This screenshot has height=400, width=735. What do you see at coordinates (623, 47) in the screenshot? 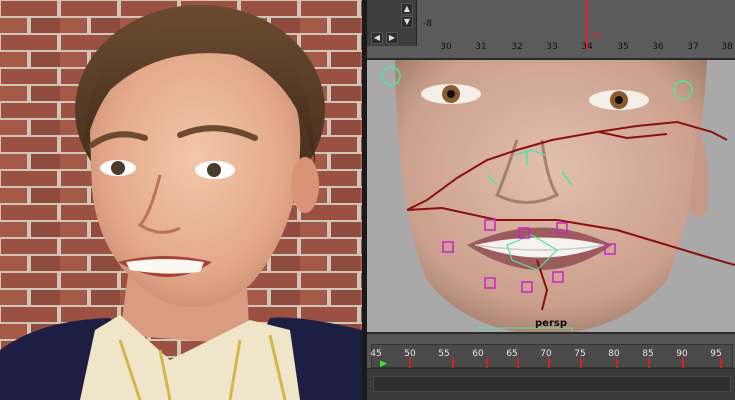
I see `frame-number: 35` at bounding box center [623, 47].